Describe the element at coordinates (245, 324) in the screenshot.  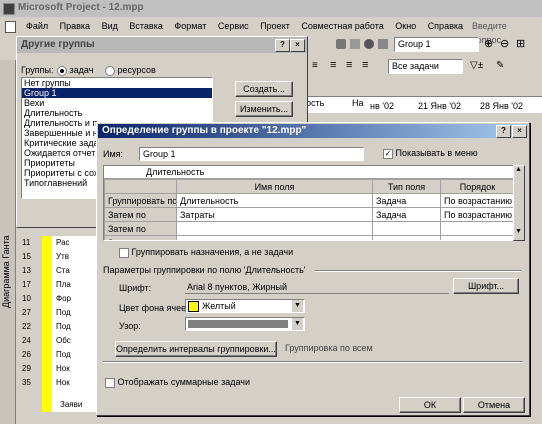
I see `pattern-select: ▼` at that location.